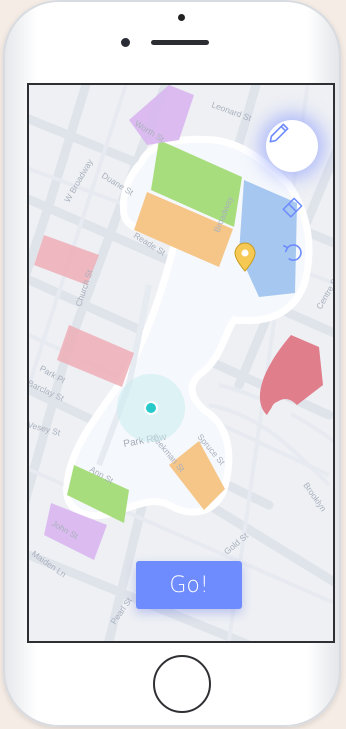 Image resolution: width=346 pixels, height=729 pixels. Describe the element at coordinates (279, 133) in the screenshot. I see `pencil-icon` at that location.